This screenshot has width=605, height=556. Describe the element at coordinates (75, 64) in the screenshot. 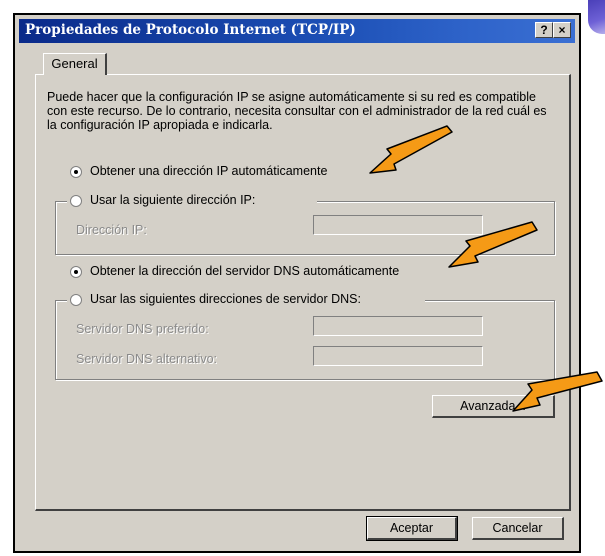

I see `tab-general: General` at that location.